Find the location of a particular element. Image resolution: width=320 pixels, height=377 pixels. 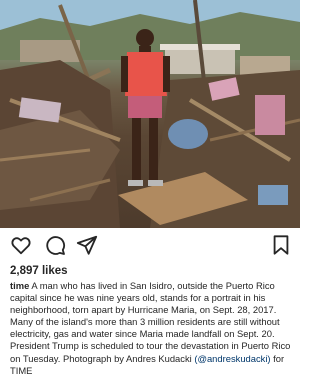

like-count: 2,897 likes is located at coordinates (39, 271).